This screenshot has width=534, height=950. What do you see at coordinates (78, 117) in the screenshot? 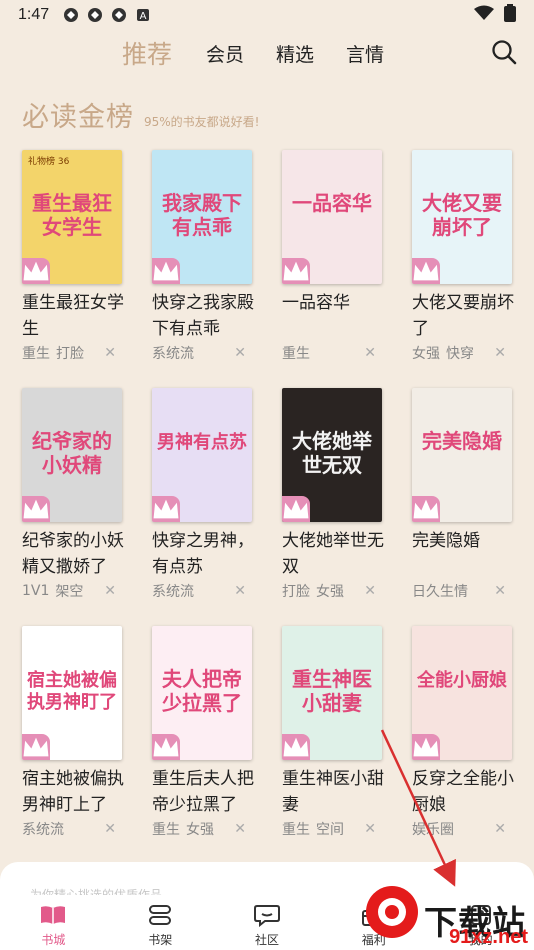
I see `section-title: 必读金榜` at bounding box center [78, 117].